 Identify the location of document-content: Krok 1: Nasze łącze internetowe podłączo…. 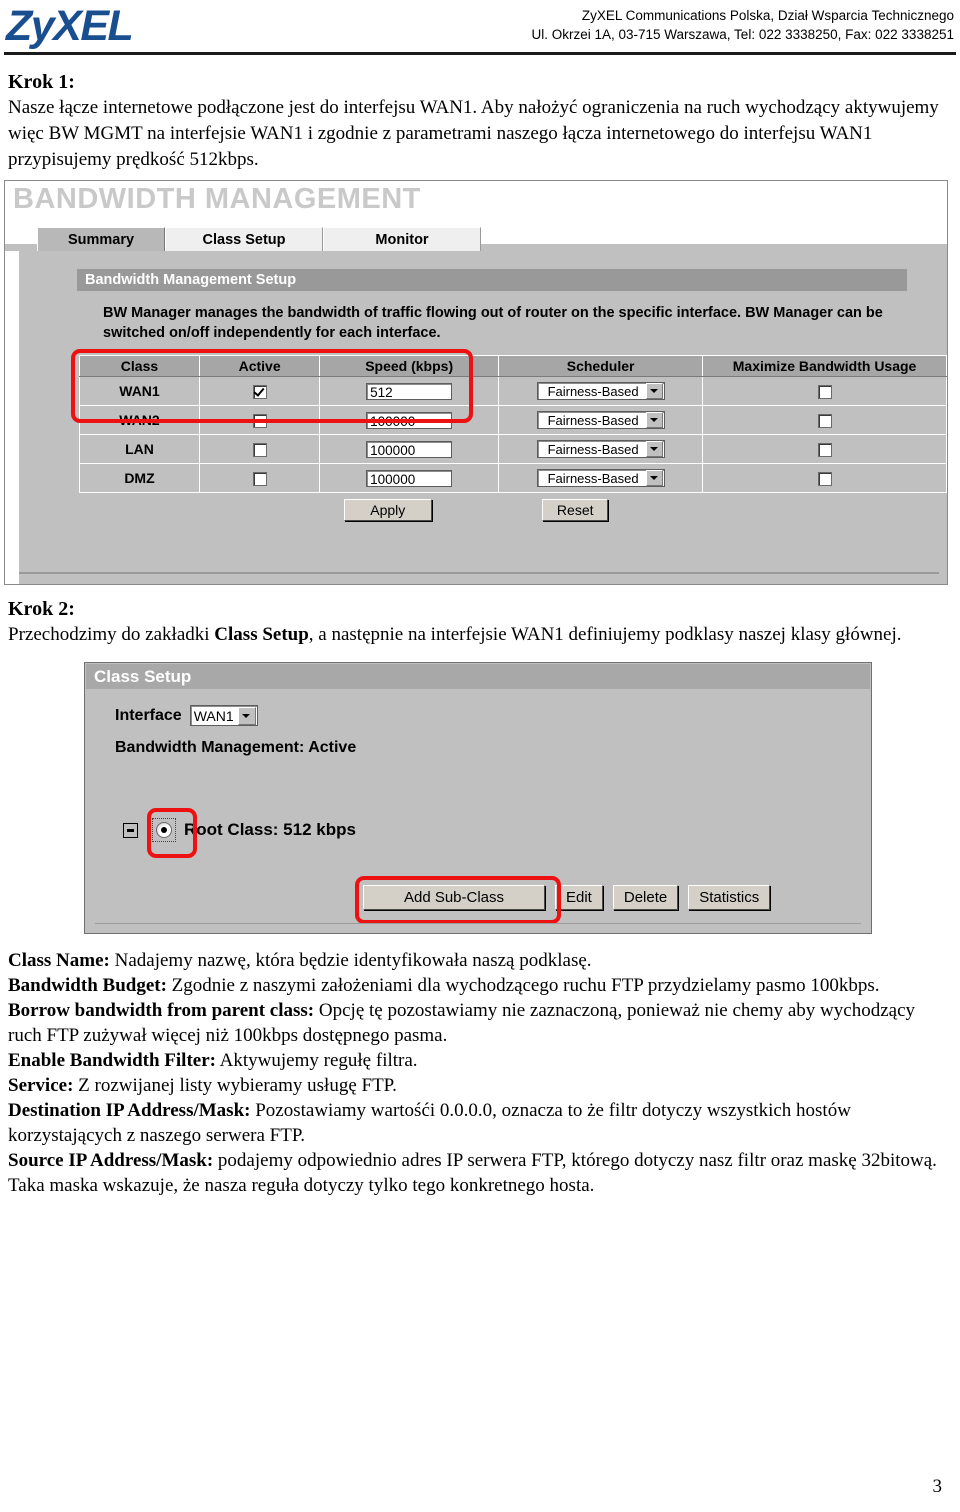
(480, 121).